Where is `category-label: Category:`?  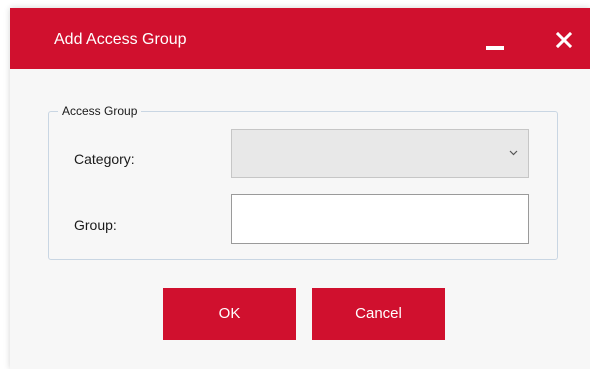
category-label: Category: is located at coordinates (104, 159).